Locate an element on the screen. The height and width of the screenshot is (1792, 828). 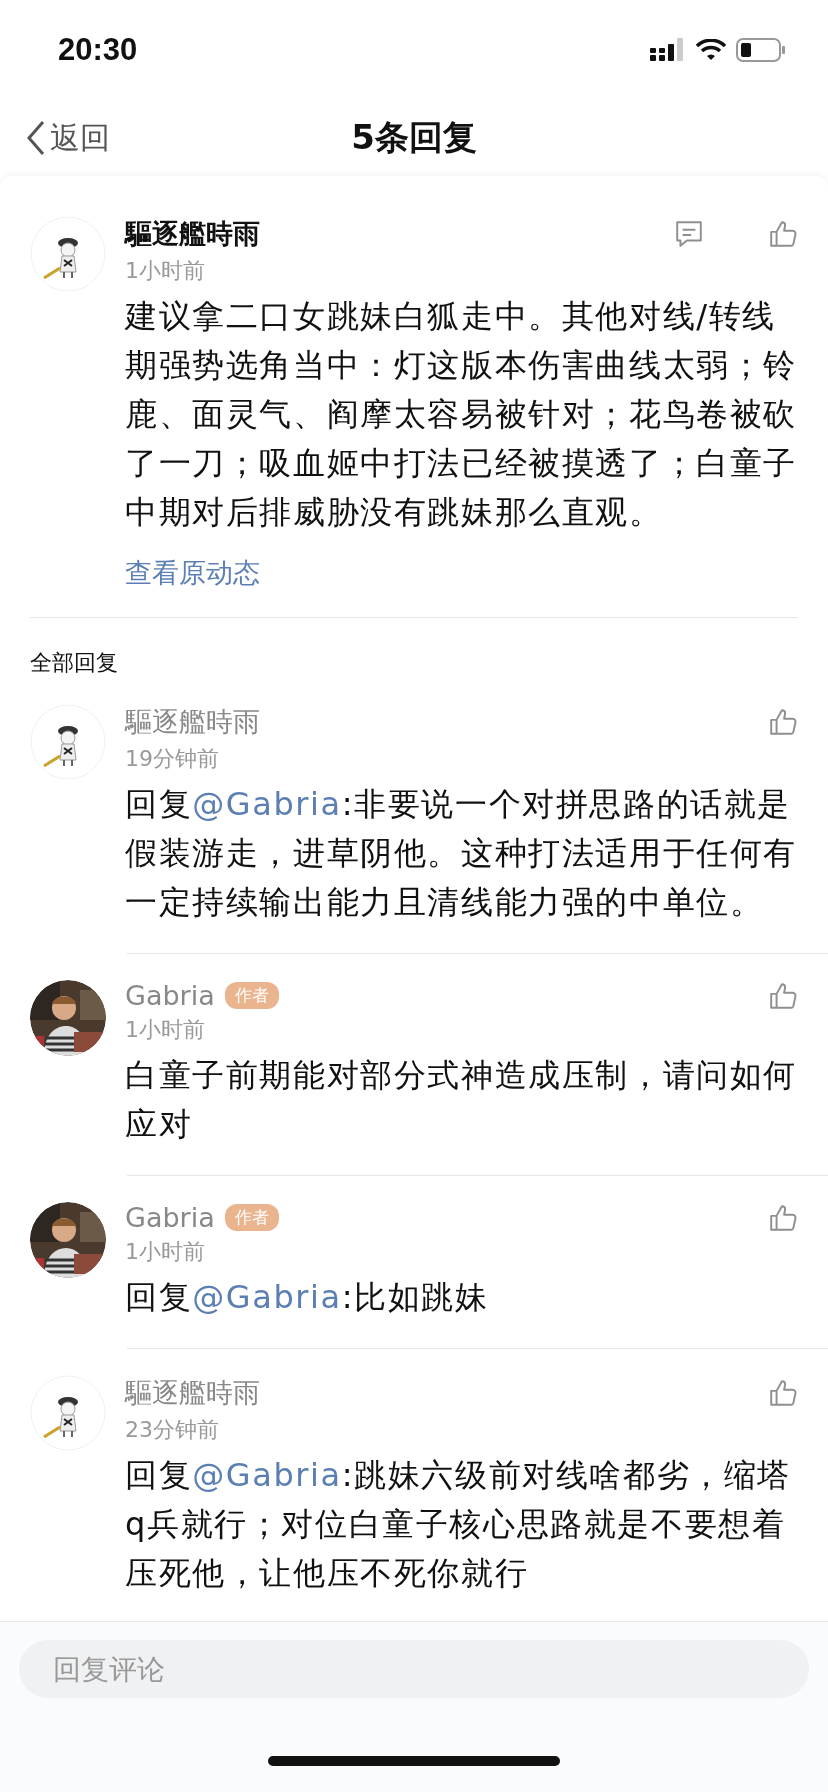
post-time: 19分钟前 is located at coordinates (172, 759).